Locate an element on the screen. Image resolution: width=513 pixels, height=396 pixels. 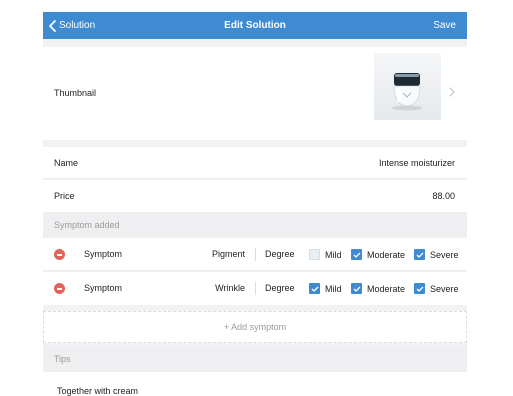
chevron-left-icon is located at coordinates (52, 25).